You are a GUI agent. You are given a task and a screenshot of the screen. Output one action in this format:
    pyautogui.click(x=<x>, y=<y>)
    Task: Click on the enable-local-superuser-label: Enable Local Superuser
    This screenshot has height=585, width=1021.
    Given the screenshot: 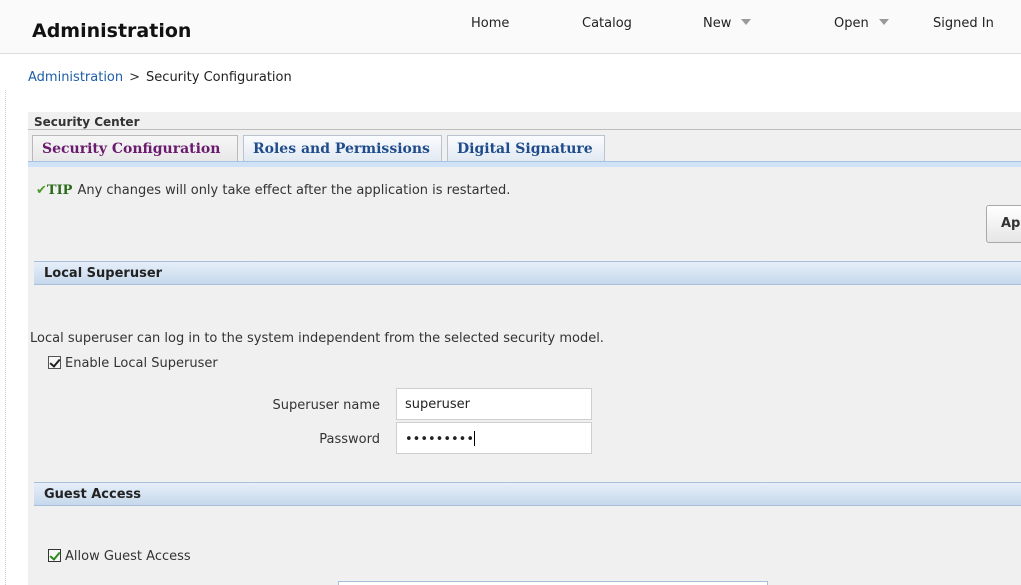 What is the action you would take?
    pyautogui.click(x=141, y=363)
    